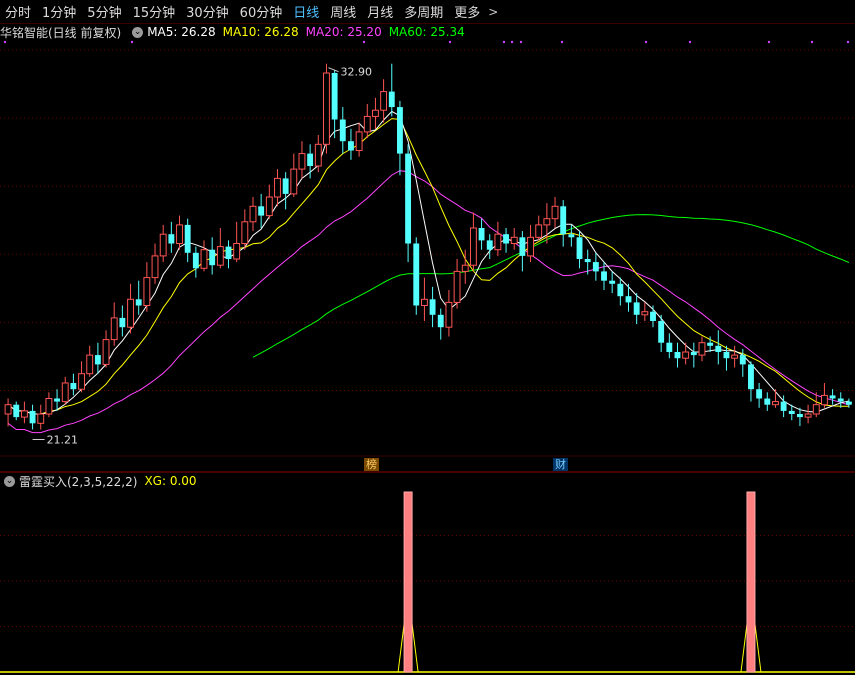  Describe the element at coordinates (560, 464) in the screenshot. I see `finance-marker: 财` at that location.